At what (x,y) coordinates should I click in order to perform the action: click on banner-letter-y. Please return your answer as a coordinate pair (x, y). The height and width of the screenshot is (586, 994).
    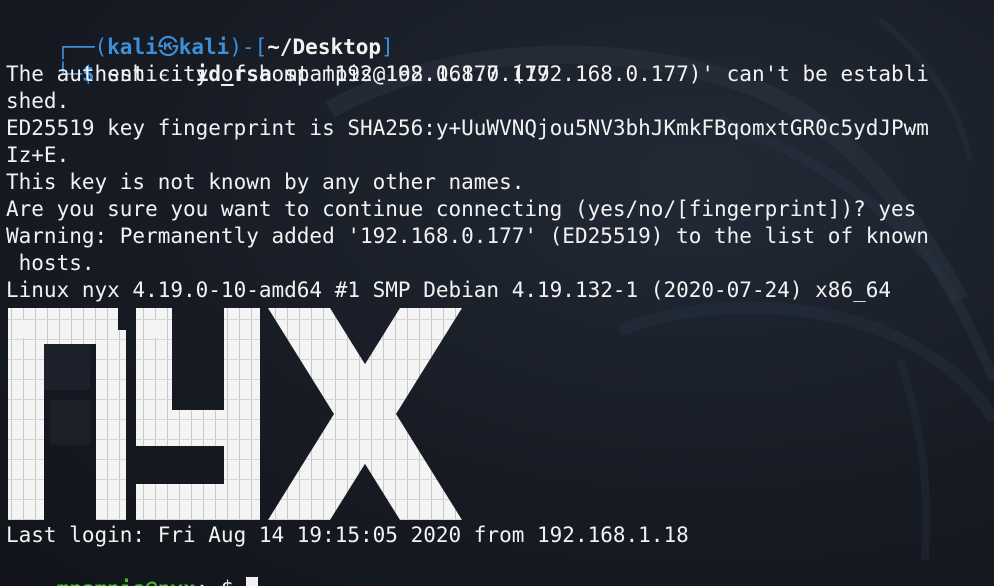
    Looking at the image, I should click on (198, 414).